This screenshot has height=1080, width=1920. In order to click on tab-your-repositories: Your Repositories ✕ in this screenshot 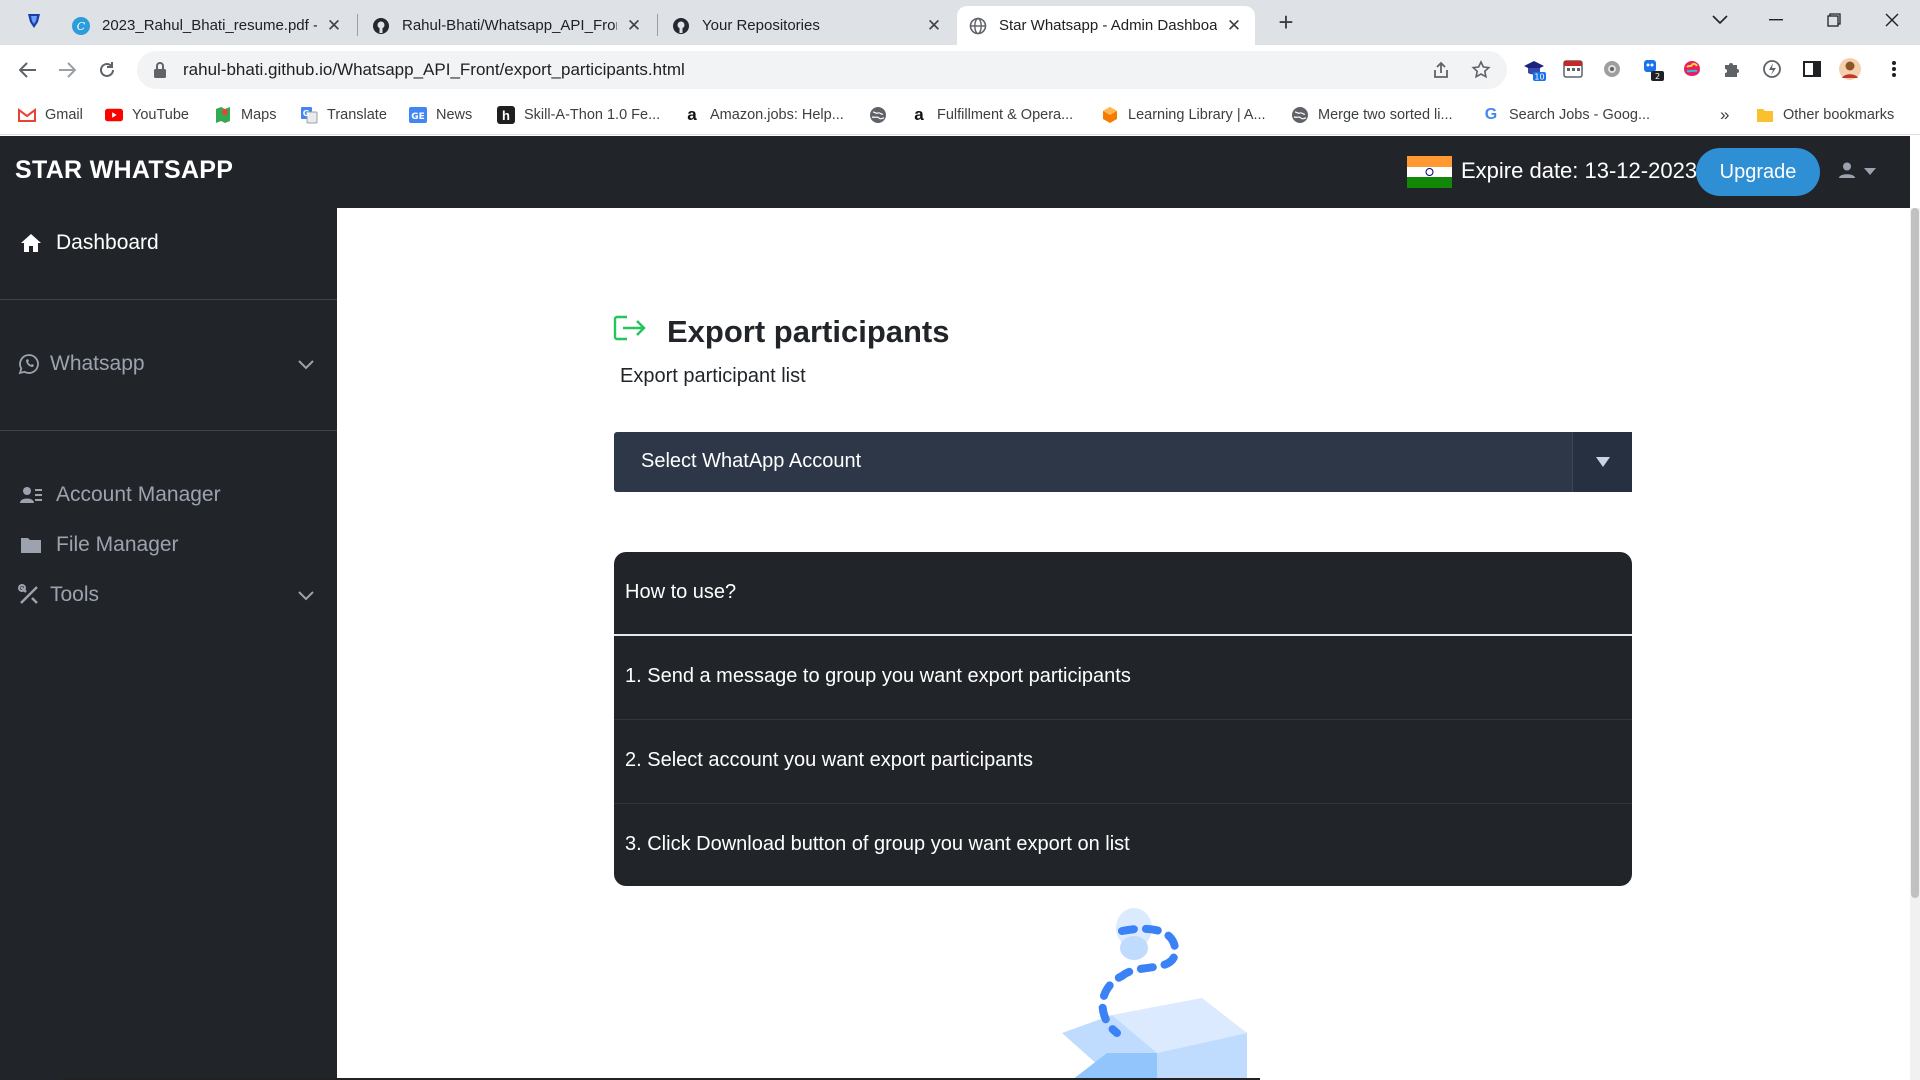, I will do `click(807, 25)`.